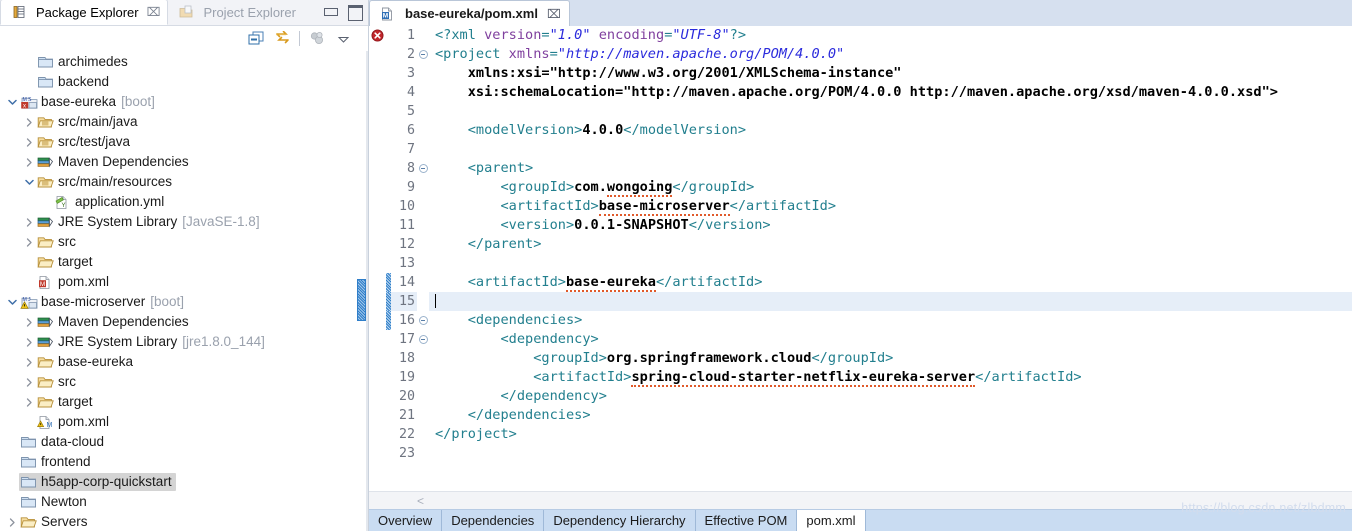  I want to click on code-line-17: 17 <dependency>, so click(860, 339).